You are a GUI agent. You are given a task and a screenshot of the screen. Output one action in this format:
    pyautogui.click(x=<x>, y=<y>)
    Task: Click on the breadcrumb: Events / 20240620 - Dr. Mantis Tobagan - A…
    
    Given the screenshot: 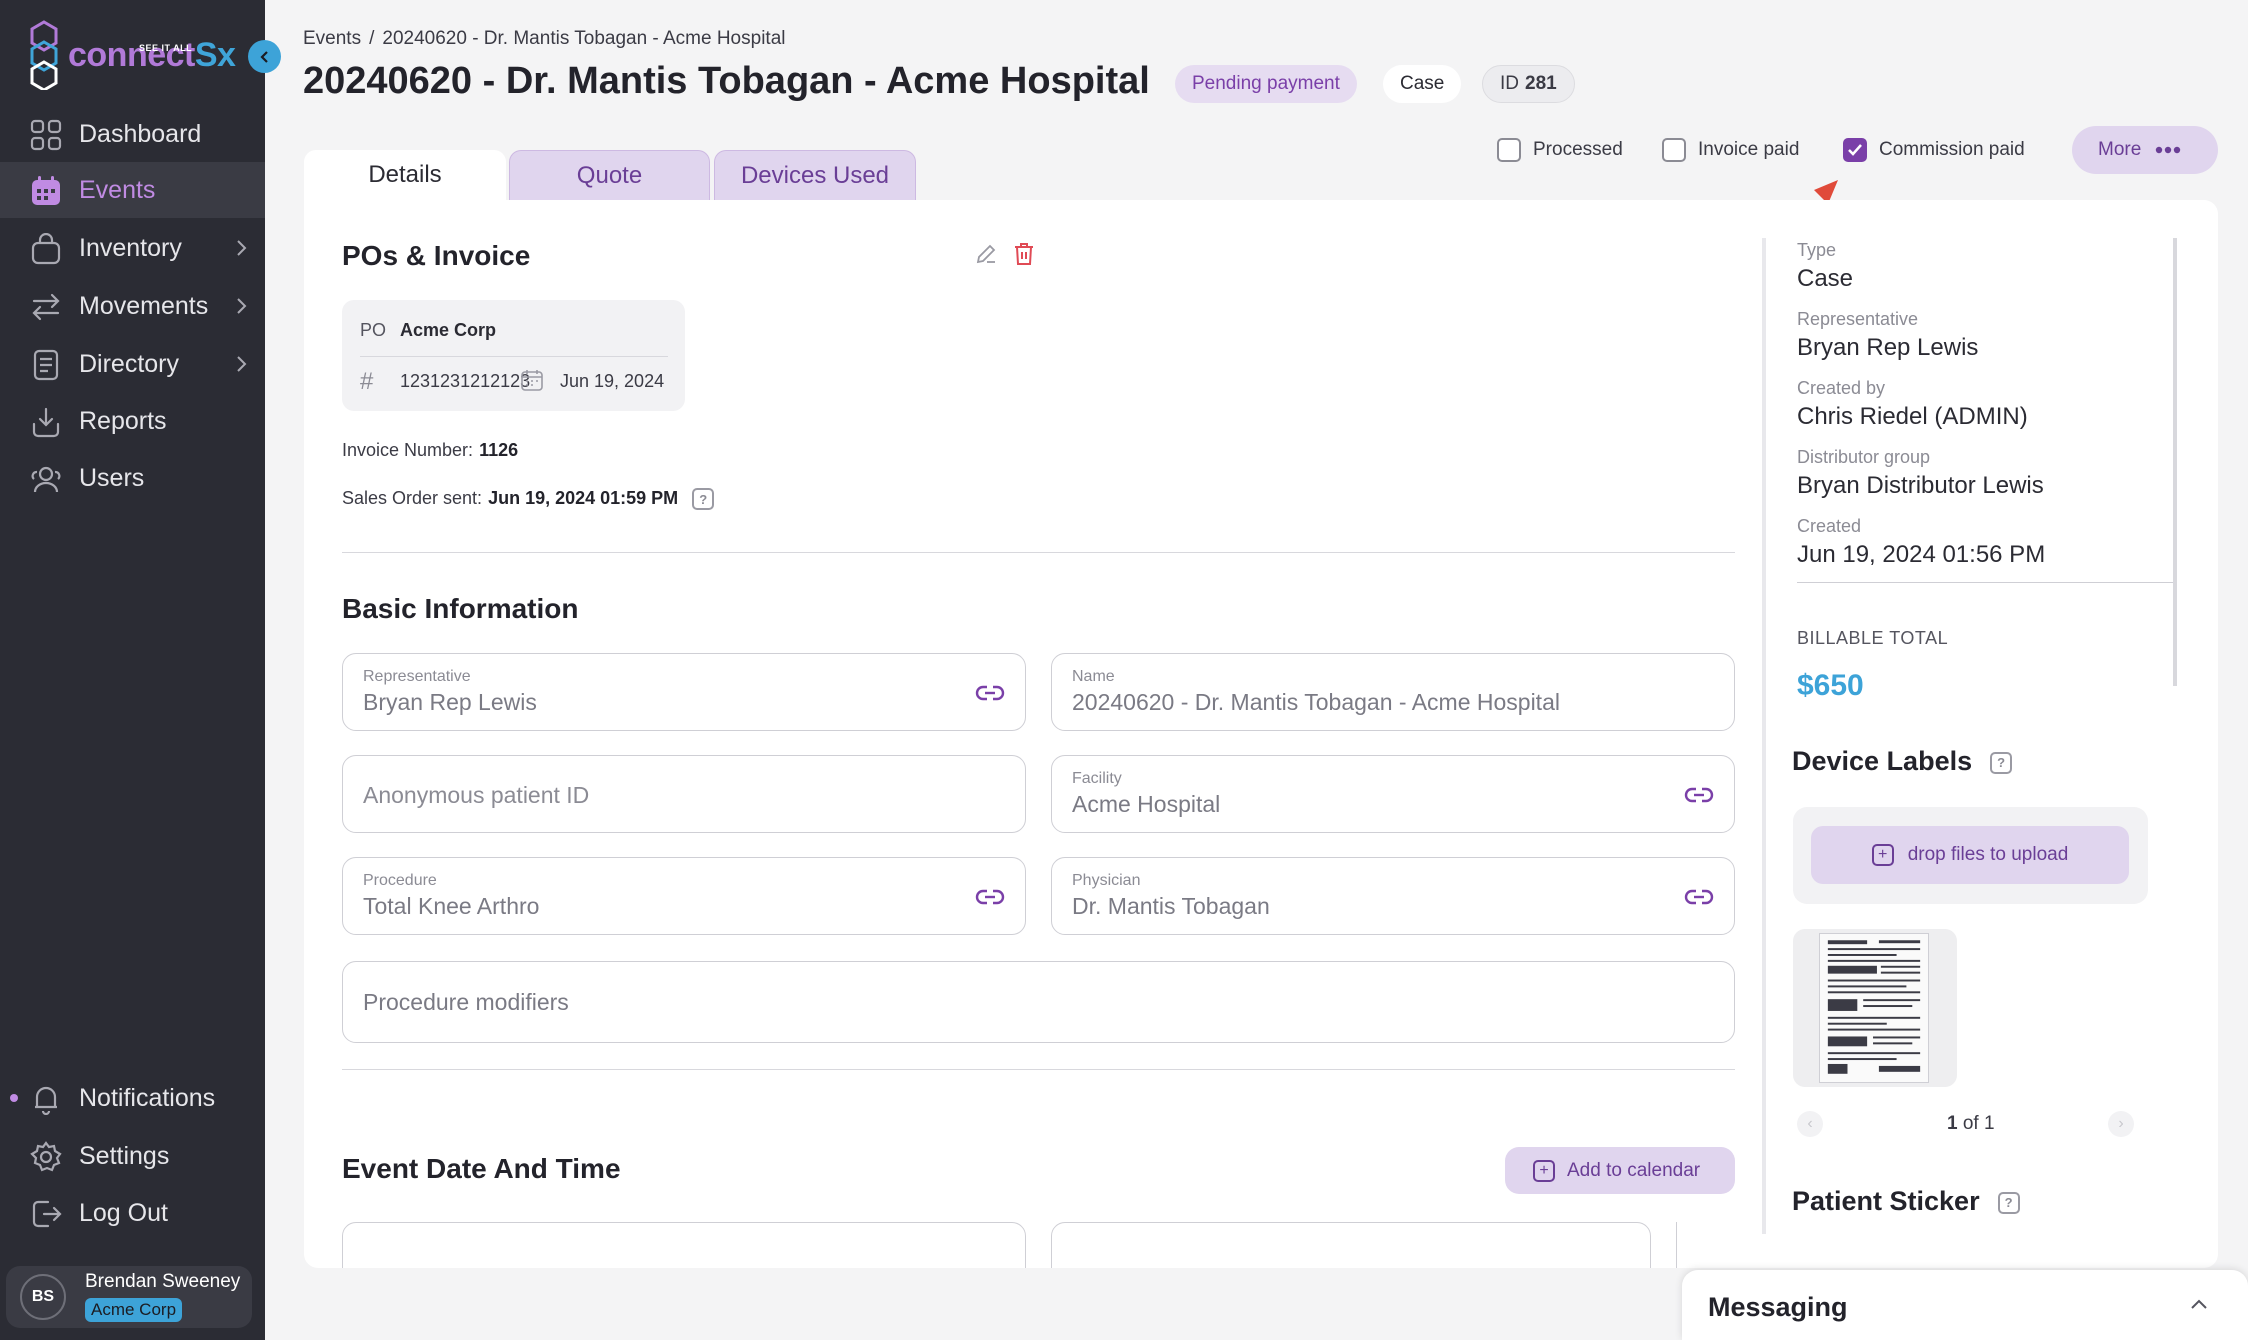 What is the action you would take?
    pyautogui.click(x=544, y=39)
    